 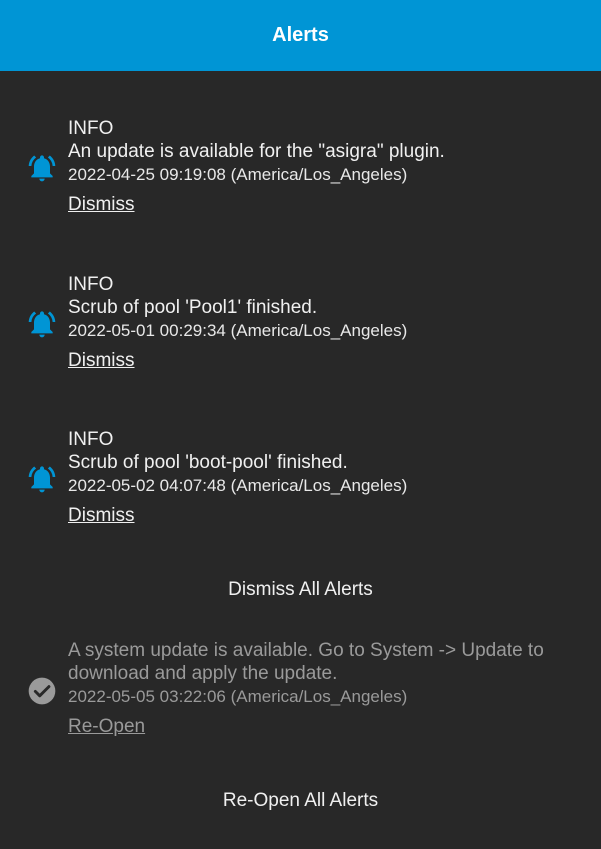 I want to click on alerts-header: Alerts, so click(x=300, y=35).